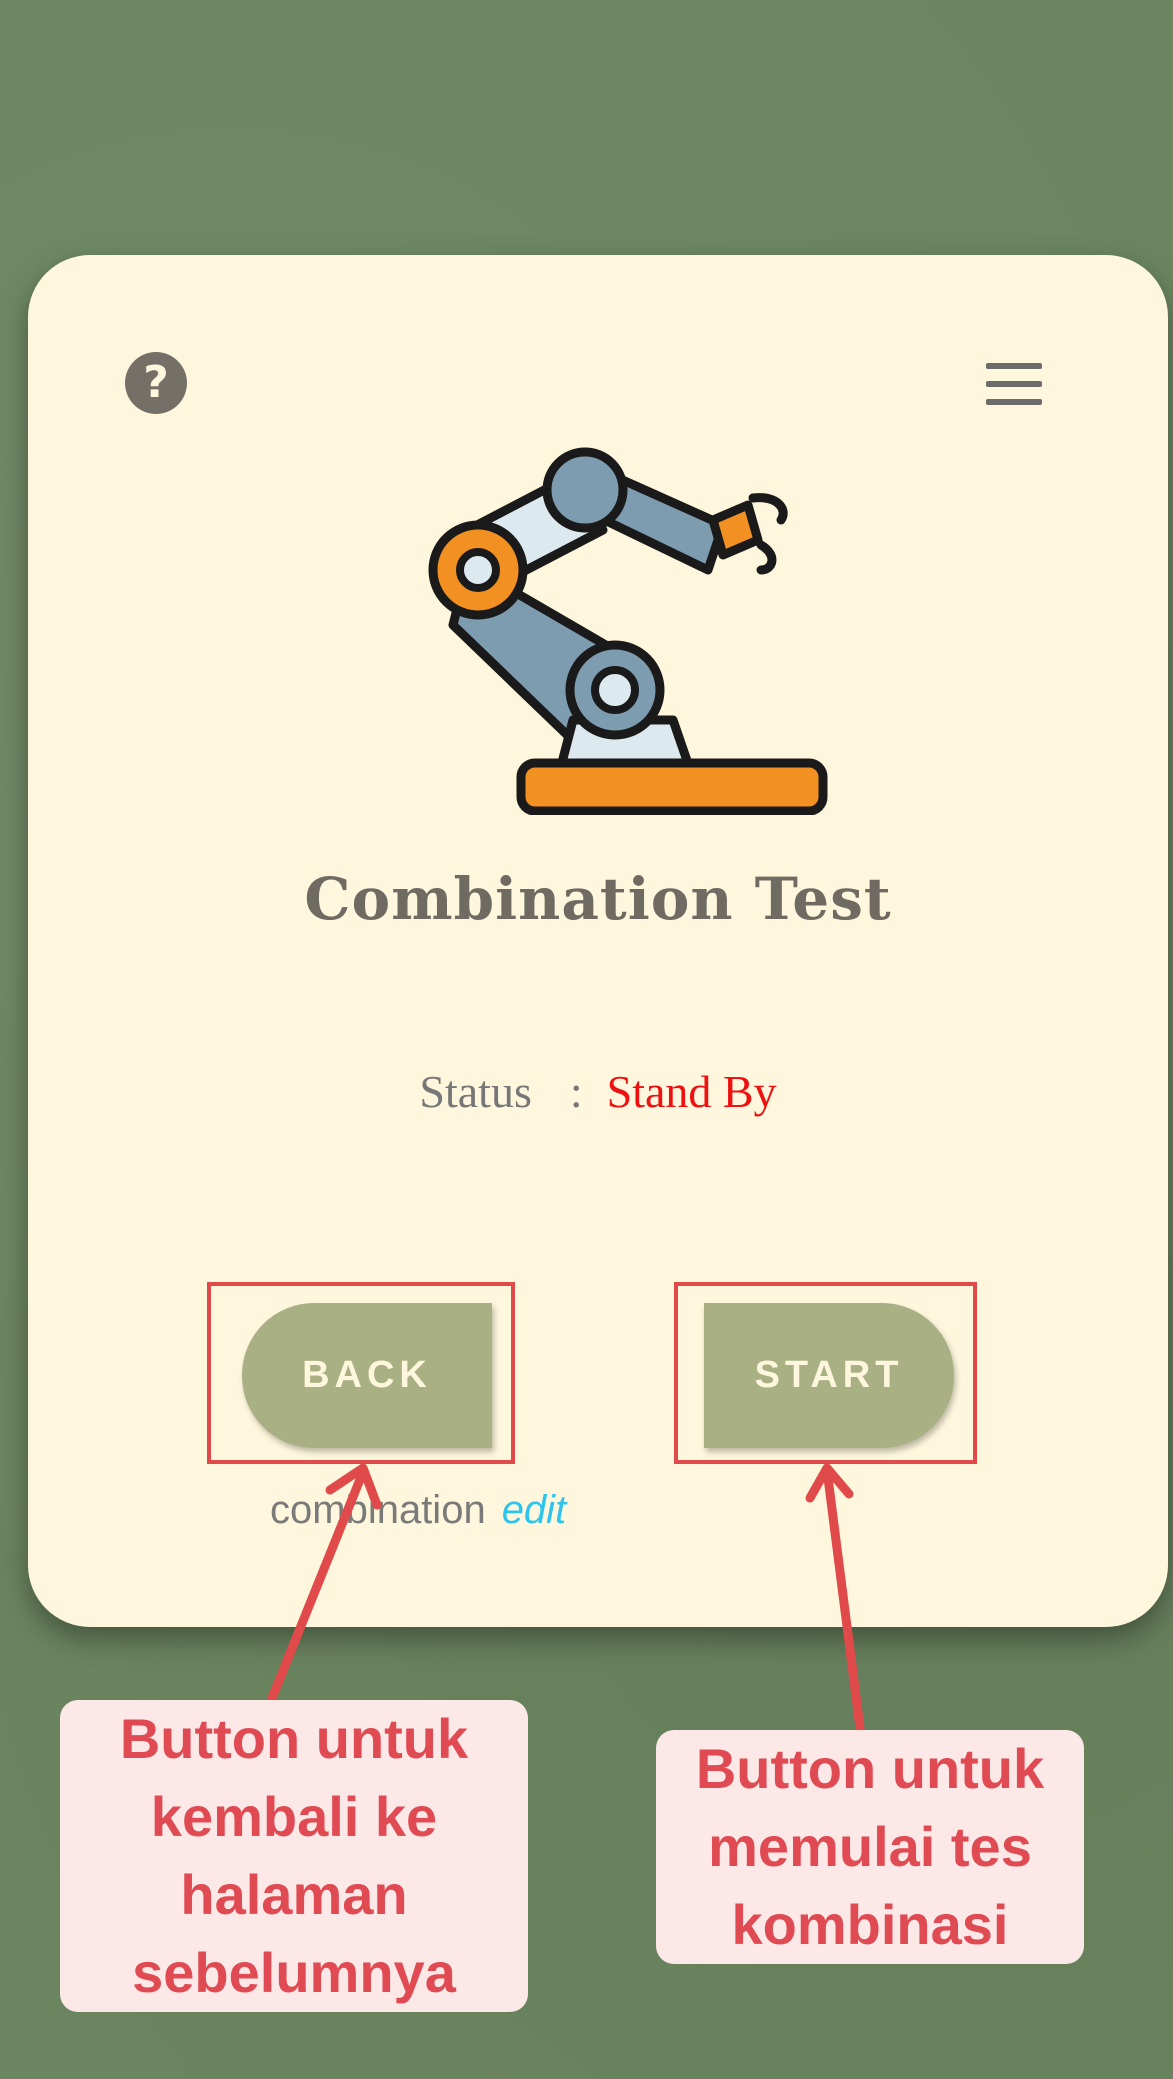  I want to click on page-title: Combination Test, so click(598, 899).